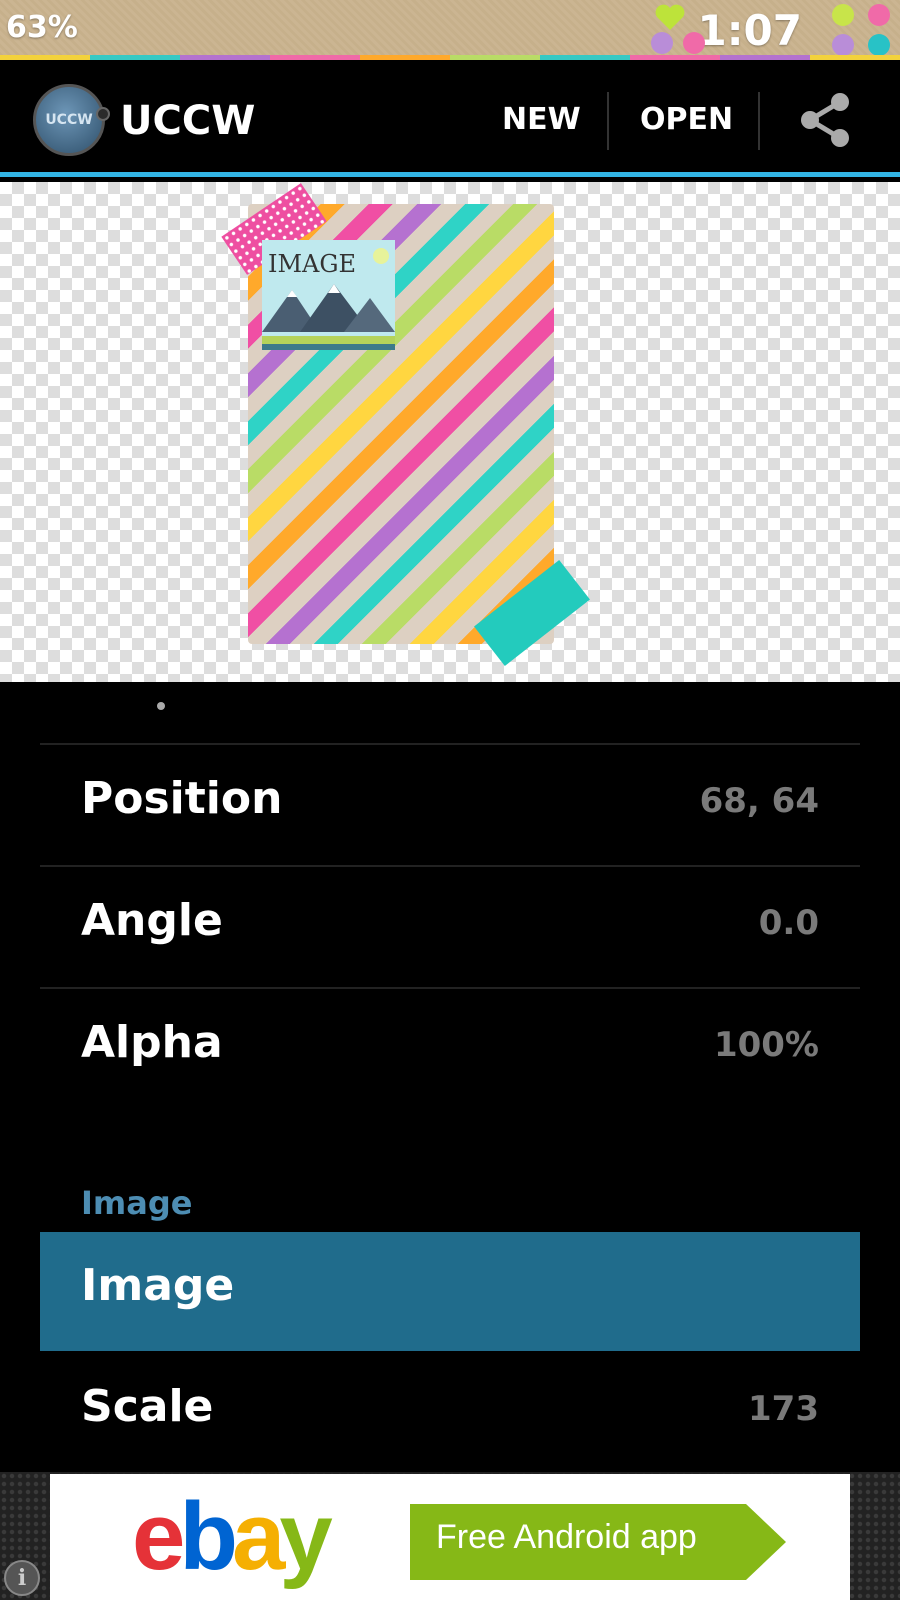 This screenshot has height=1600, width=900. What do you see at coordinates (161, 706) in the screenshot?
I see `scroll-indicator` at bounding box center [161, 706].